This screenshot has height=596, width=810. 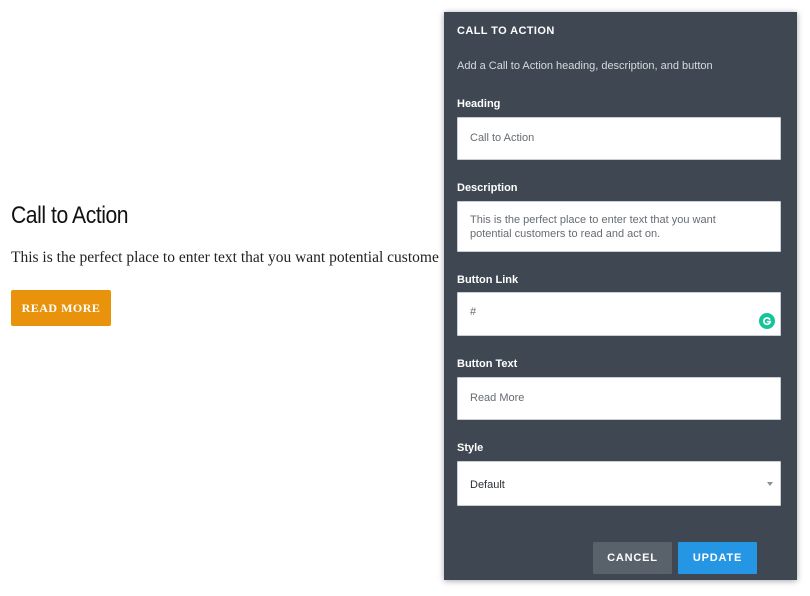 I want to click on panel-title: CALL TO ACTION, so click(x=506, y=31).